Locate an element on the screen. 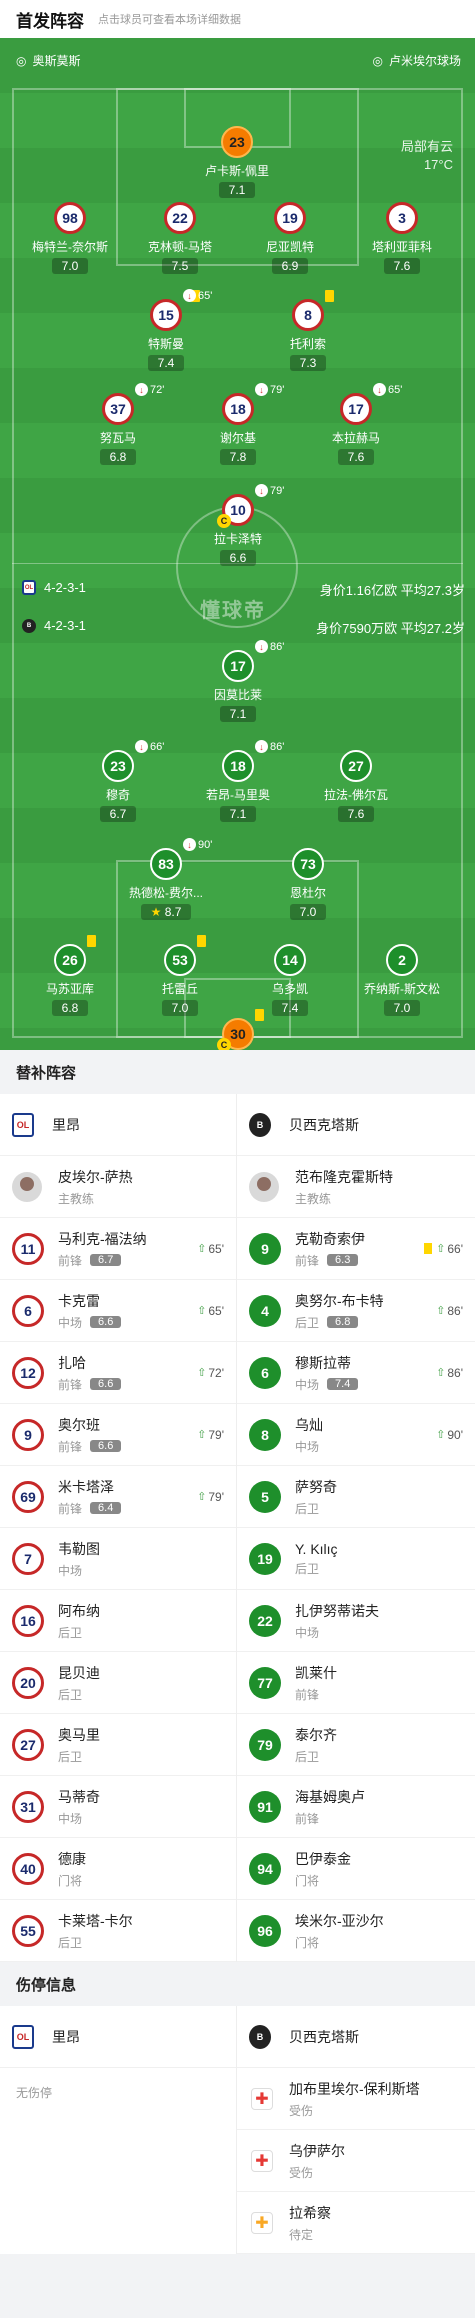 Image resolution: width=475 pixels, height=2318 pixels. sub-player-row: 20 昆贝迪 后卫 is located at coordinates (118, 1683).